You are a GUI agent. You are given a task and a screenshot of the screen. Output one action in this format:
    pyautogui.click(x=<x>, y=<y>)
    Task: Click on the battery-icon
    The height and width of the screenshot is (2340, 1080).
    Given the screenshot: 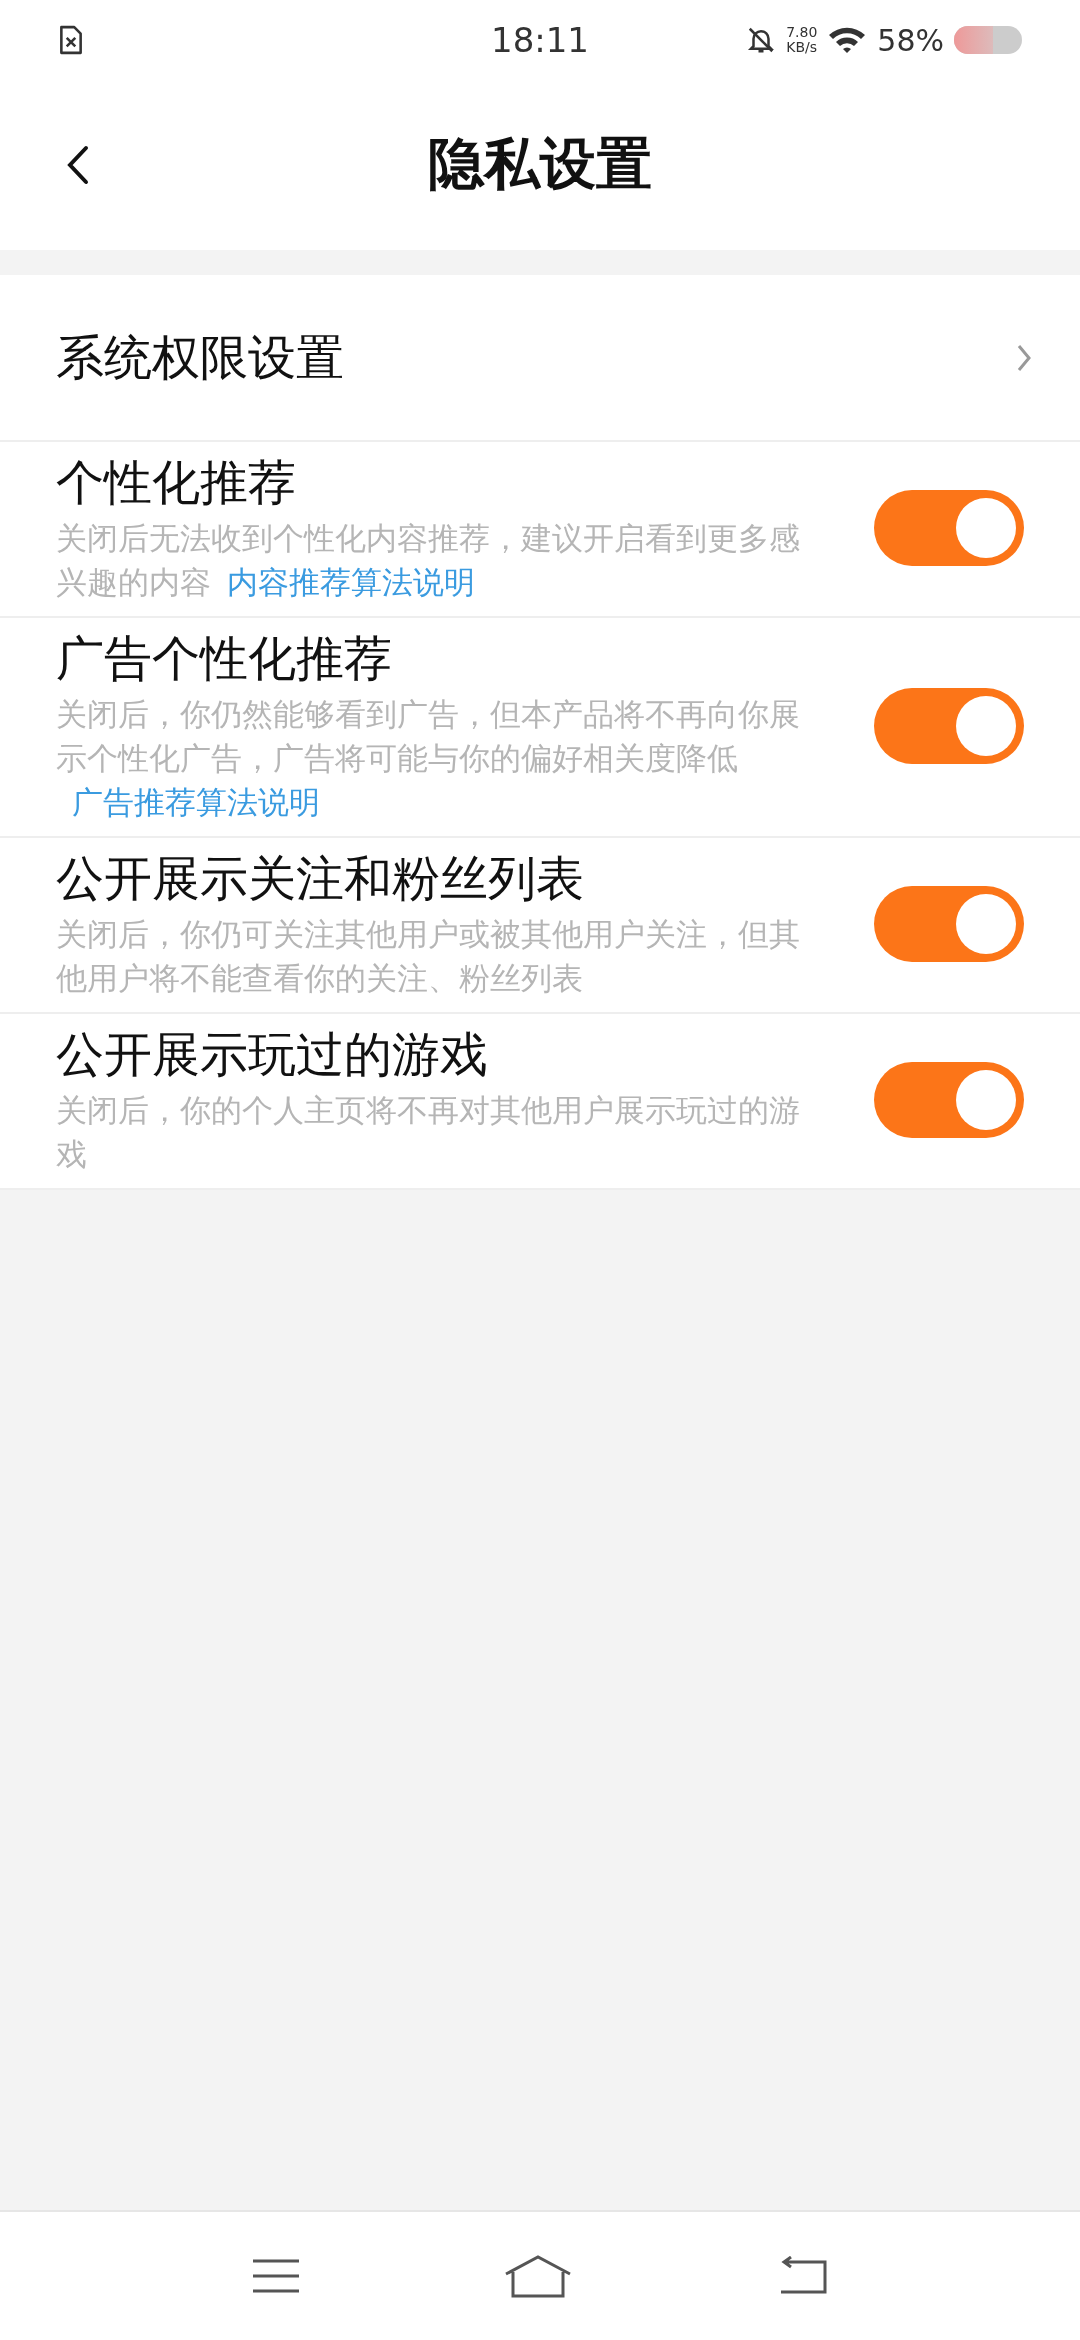 What is the action you would take?
    pyautogui.click(x=988, y=40)
    